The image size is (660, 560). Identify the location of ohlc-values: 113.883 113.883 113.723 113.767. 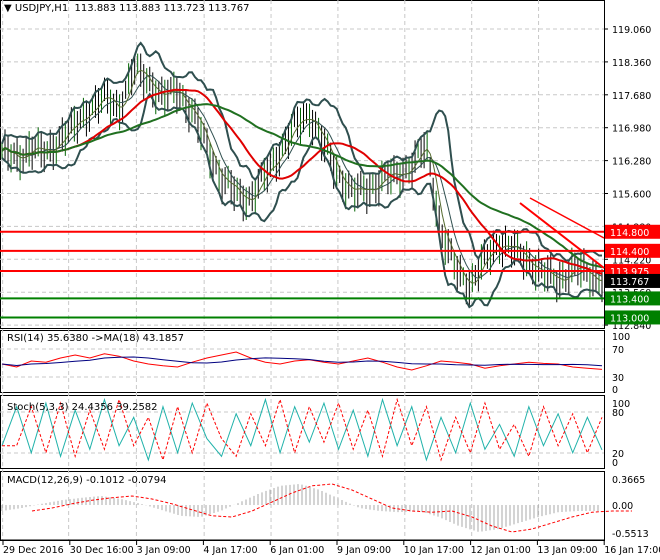
(162, 8).